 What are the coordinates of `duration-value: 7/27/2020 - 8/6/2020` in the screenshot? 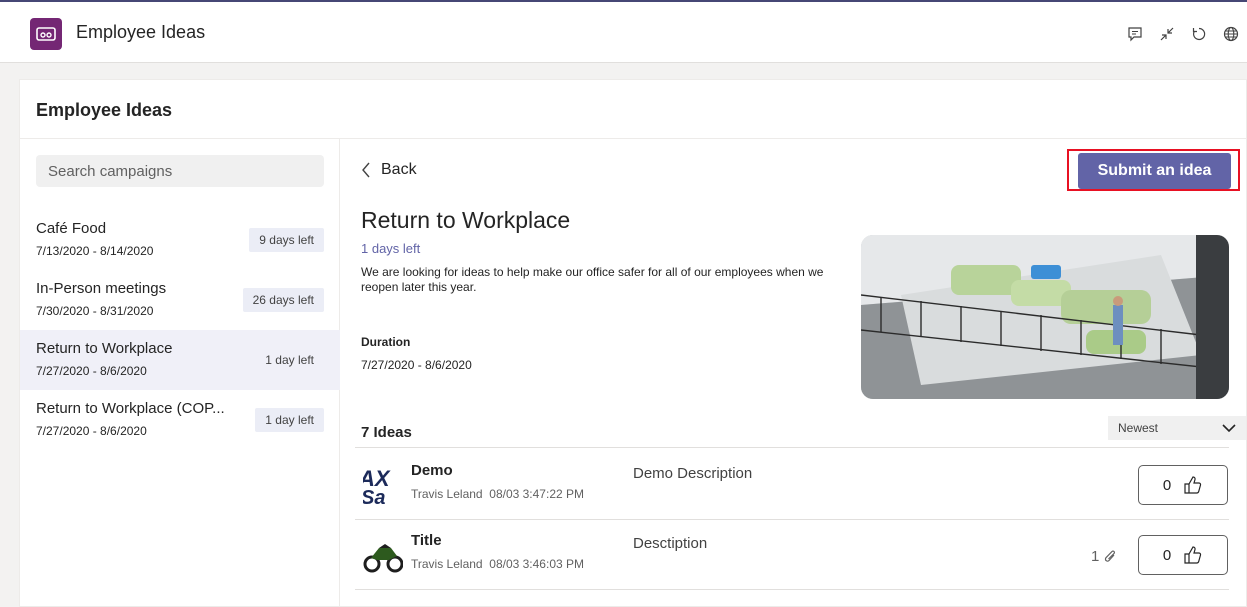 It's located at (416, 365).